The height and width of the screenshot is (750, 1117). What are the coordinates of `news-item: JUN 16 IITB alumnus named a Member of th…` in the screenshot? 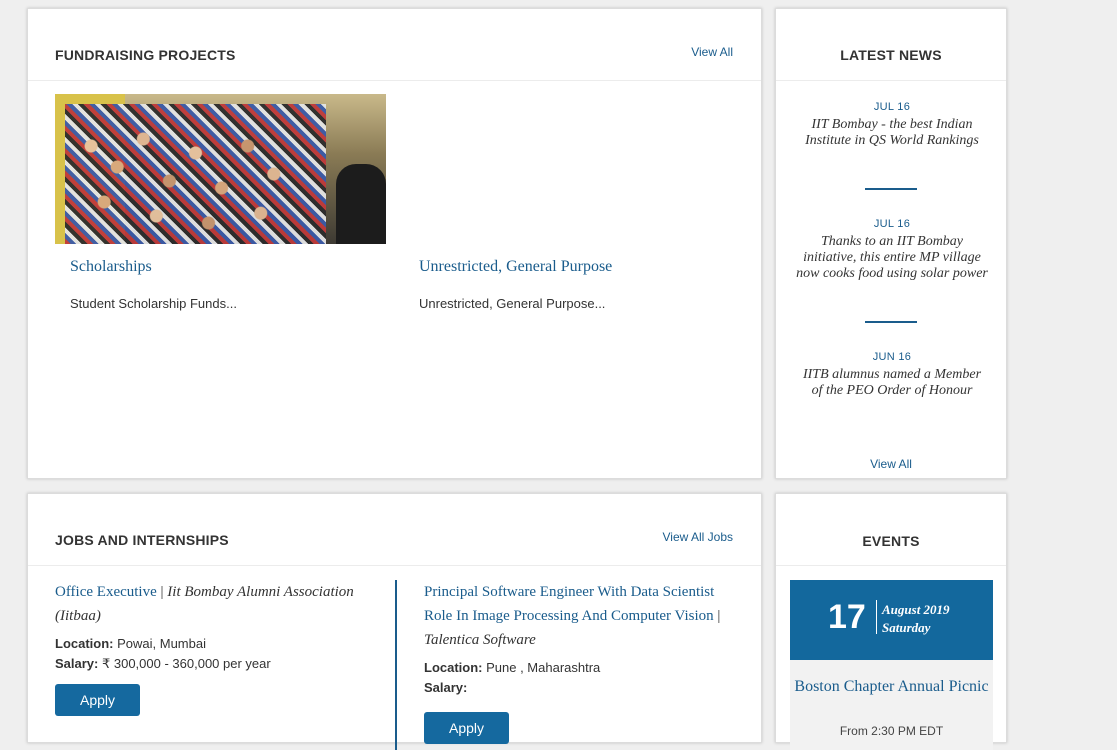 It's located at (892, 375).